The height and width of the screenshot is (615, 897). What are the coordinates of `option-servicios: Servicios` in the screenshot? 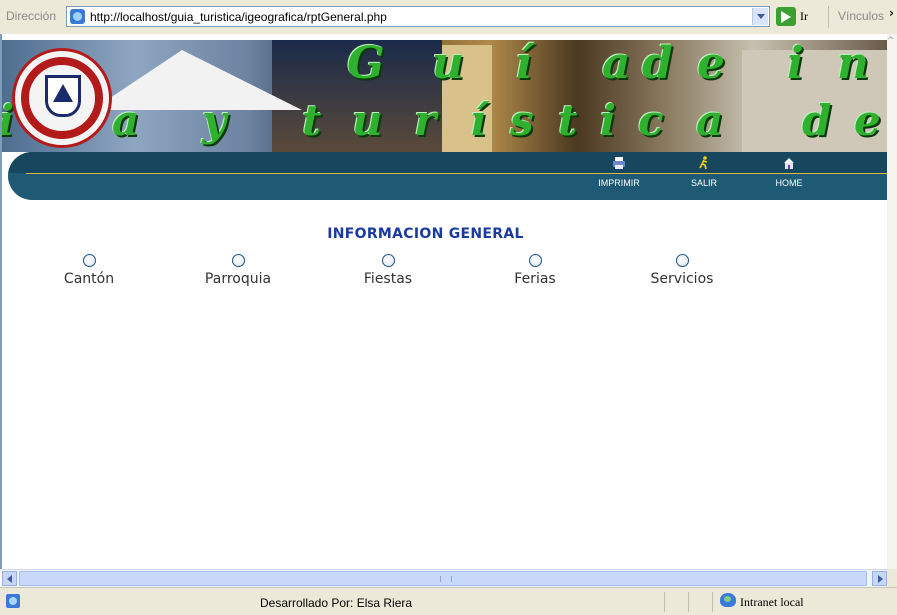 It's located at (682, 270).